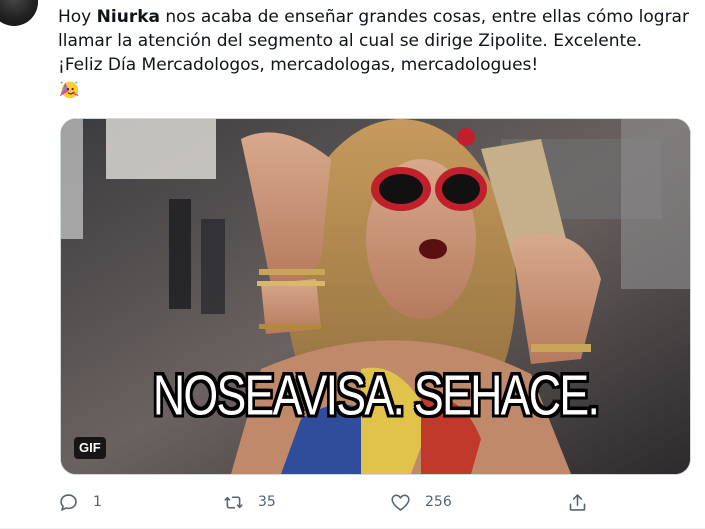 The height and width of the screenshot is (529, 705). What do you see at coordinates (68, 502) in the screenshot?
I see `reply-icon` at bounding box center [68, 502].